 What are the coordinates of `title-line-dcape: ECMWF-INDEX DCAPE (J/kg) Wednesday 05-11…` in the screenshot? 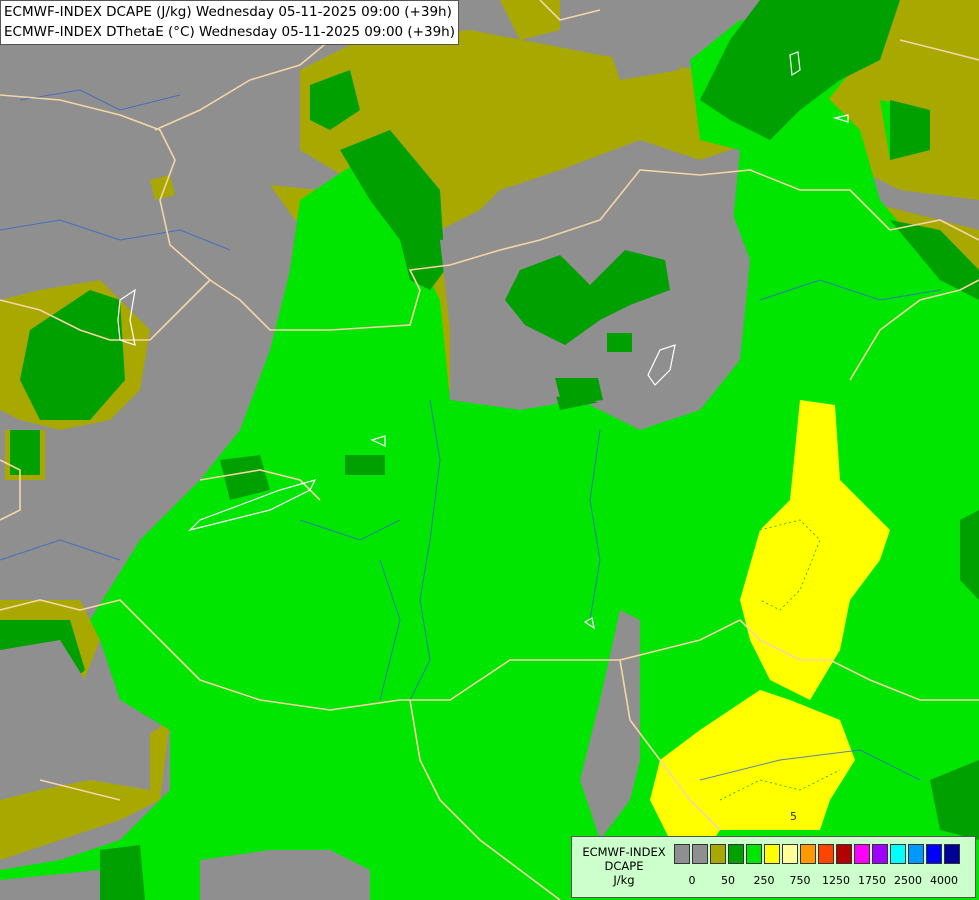 It's located at (228, 12).